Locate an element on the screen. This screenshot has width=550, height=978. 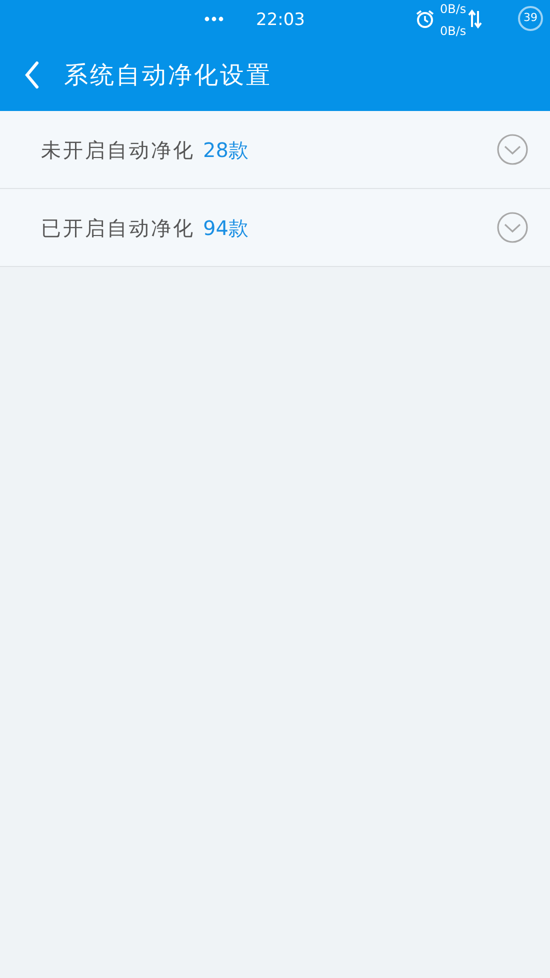
upload-speed: 0B/s is located at coordinates (453, 9).